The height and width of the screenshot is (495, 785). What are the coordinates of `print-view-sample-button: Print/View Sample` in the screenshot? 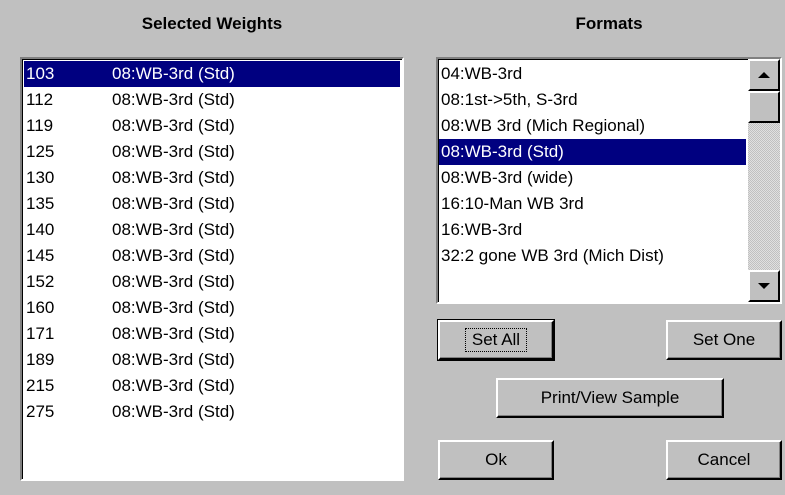 It's located at (610, 398).